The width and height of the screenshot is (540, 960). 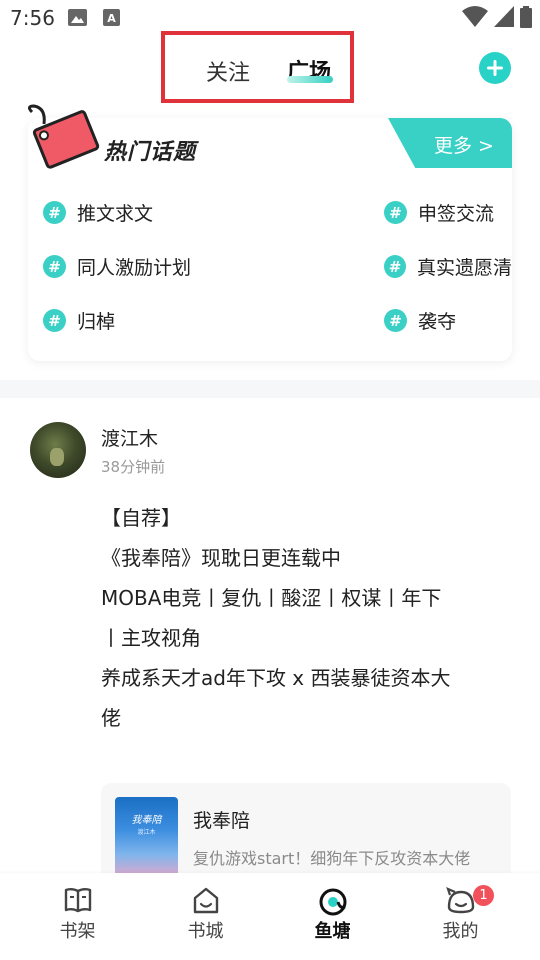 I want to click on book-cover: 我奉陪 渡江木, so click(x=146, y=838).